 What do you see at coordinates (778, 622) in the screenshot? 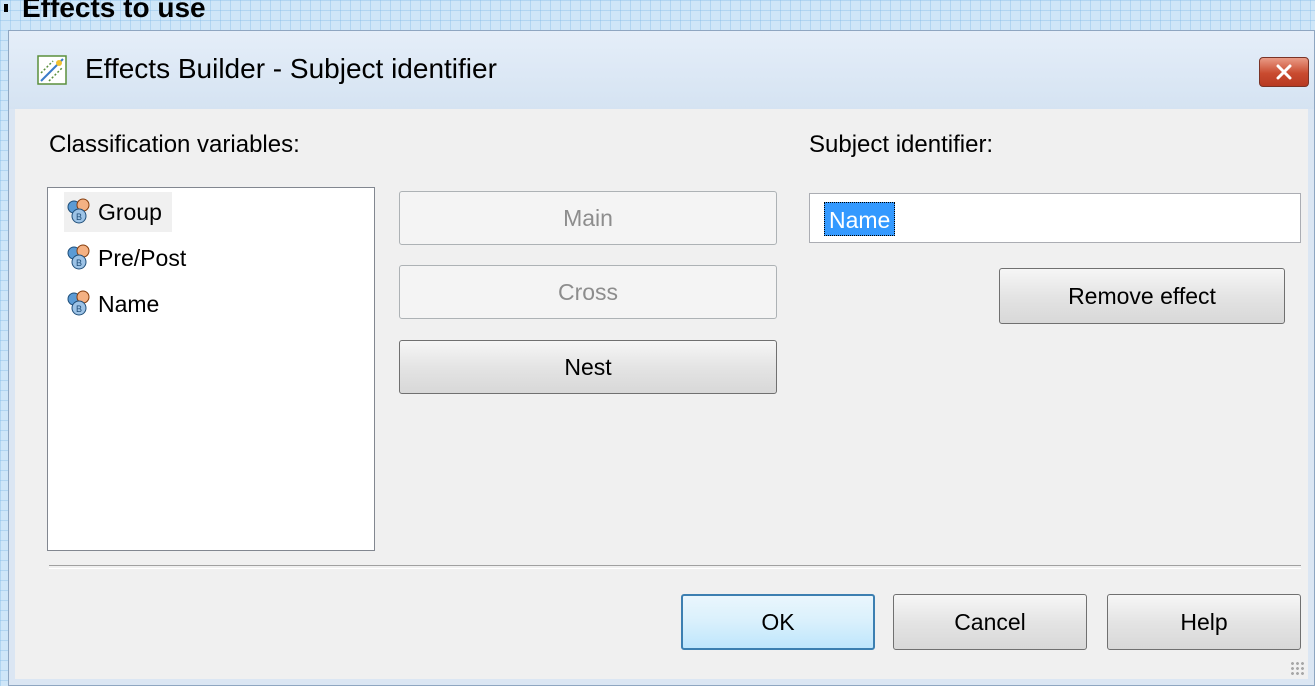
I see `ok-button: OK` at bounding box center [778, 622].